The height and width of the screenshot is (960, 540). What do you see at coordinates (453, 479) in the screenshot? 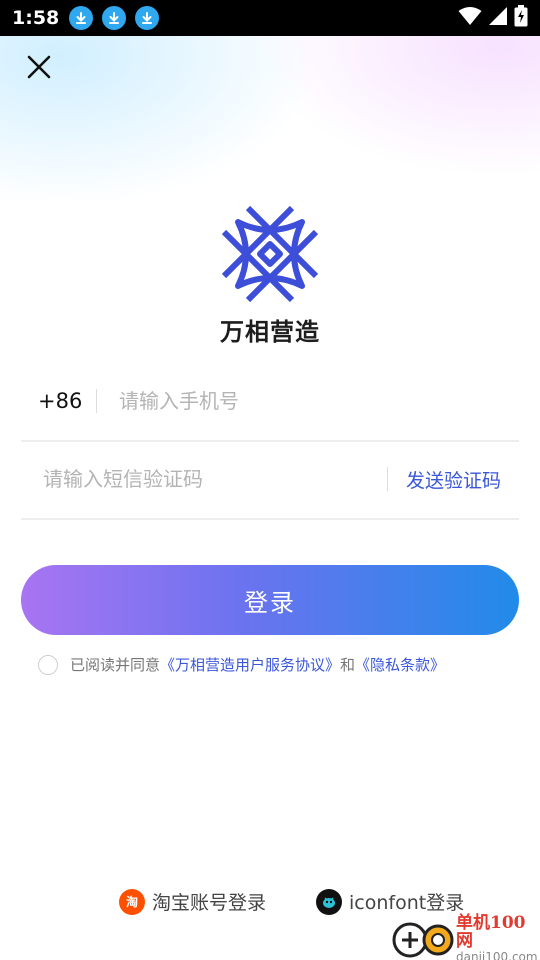
I see `send-code-button: 发送验证码` at bounding box center [453, 479].